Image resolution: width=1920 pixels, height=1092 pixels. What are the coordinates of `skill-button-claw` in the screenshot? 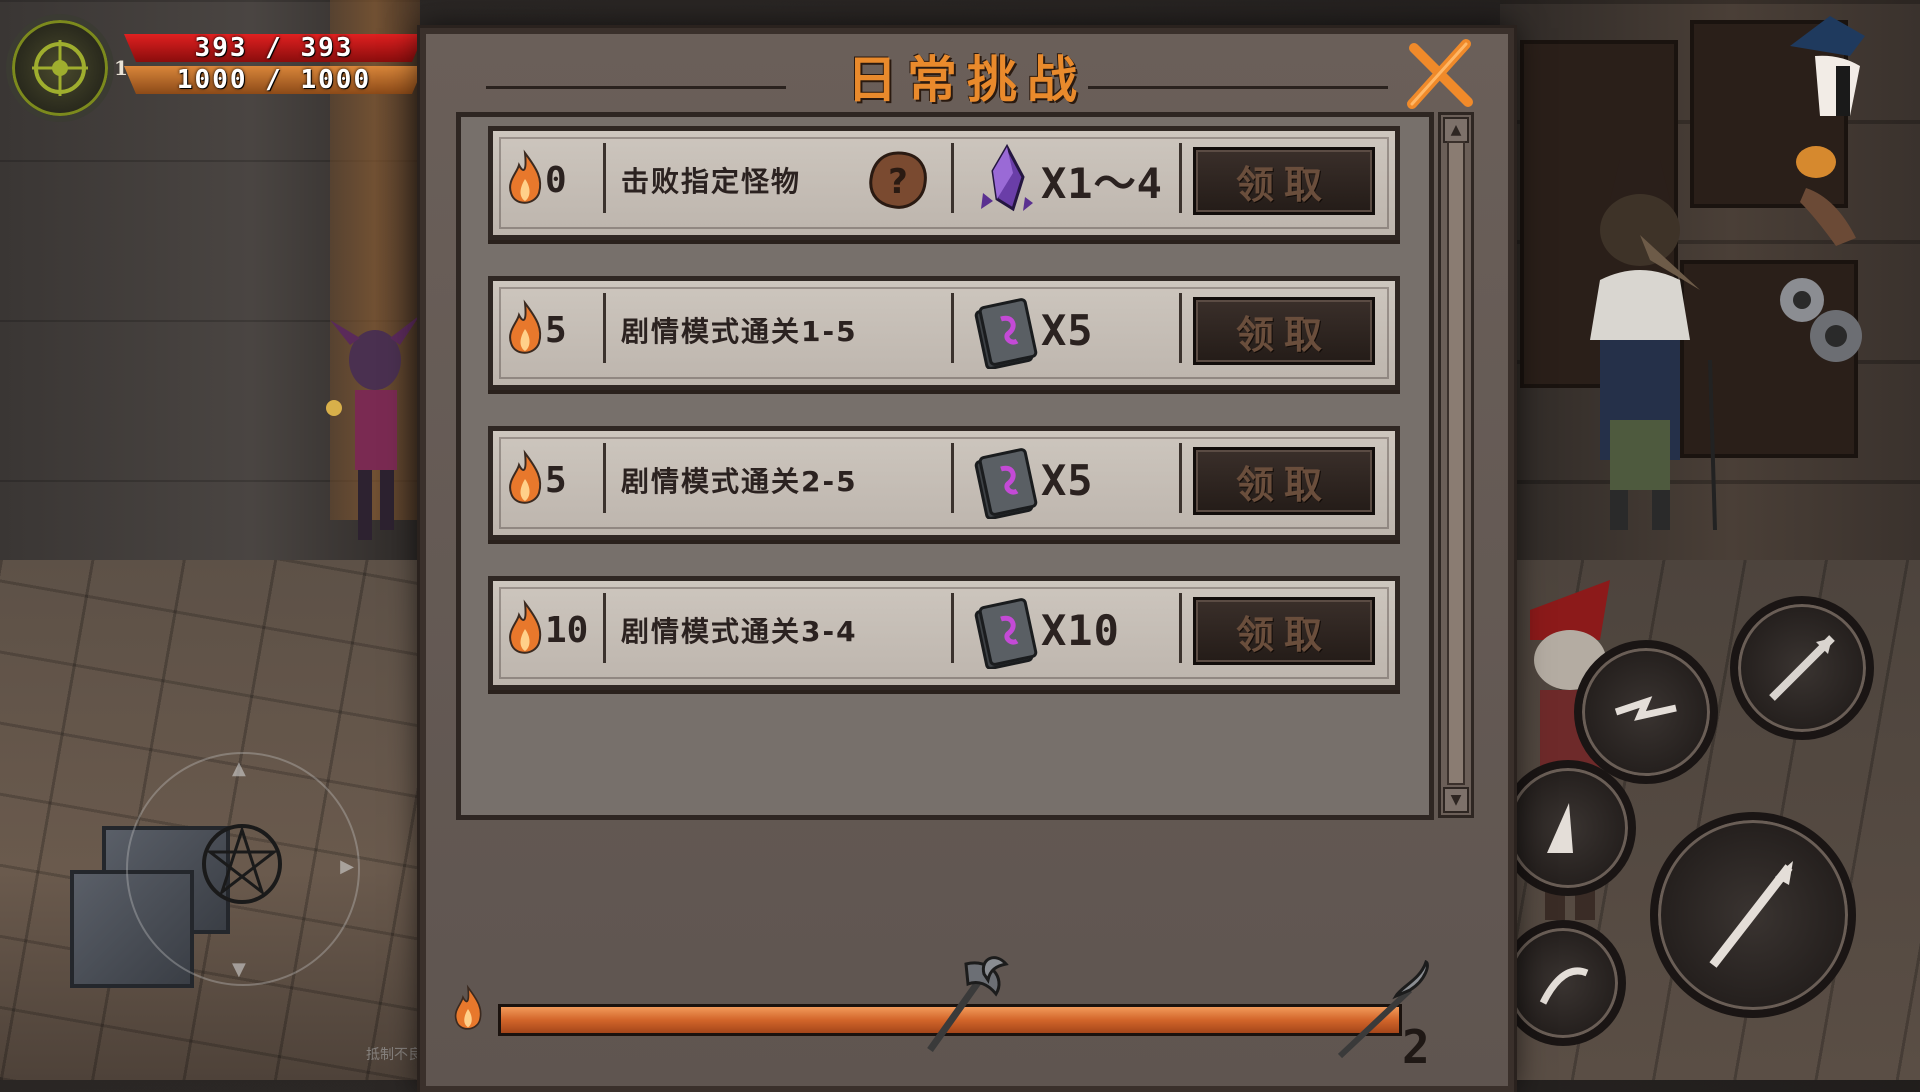 It's located at (1568, 828).